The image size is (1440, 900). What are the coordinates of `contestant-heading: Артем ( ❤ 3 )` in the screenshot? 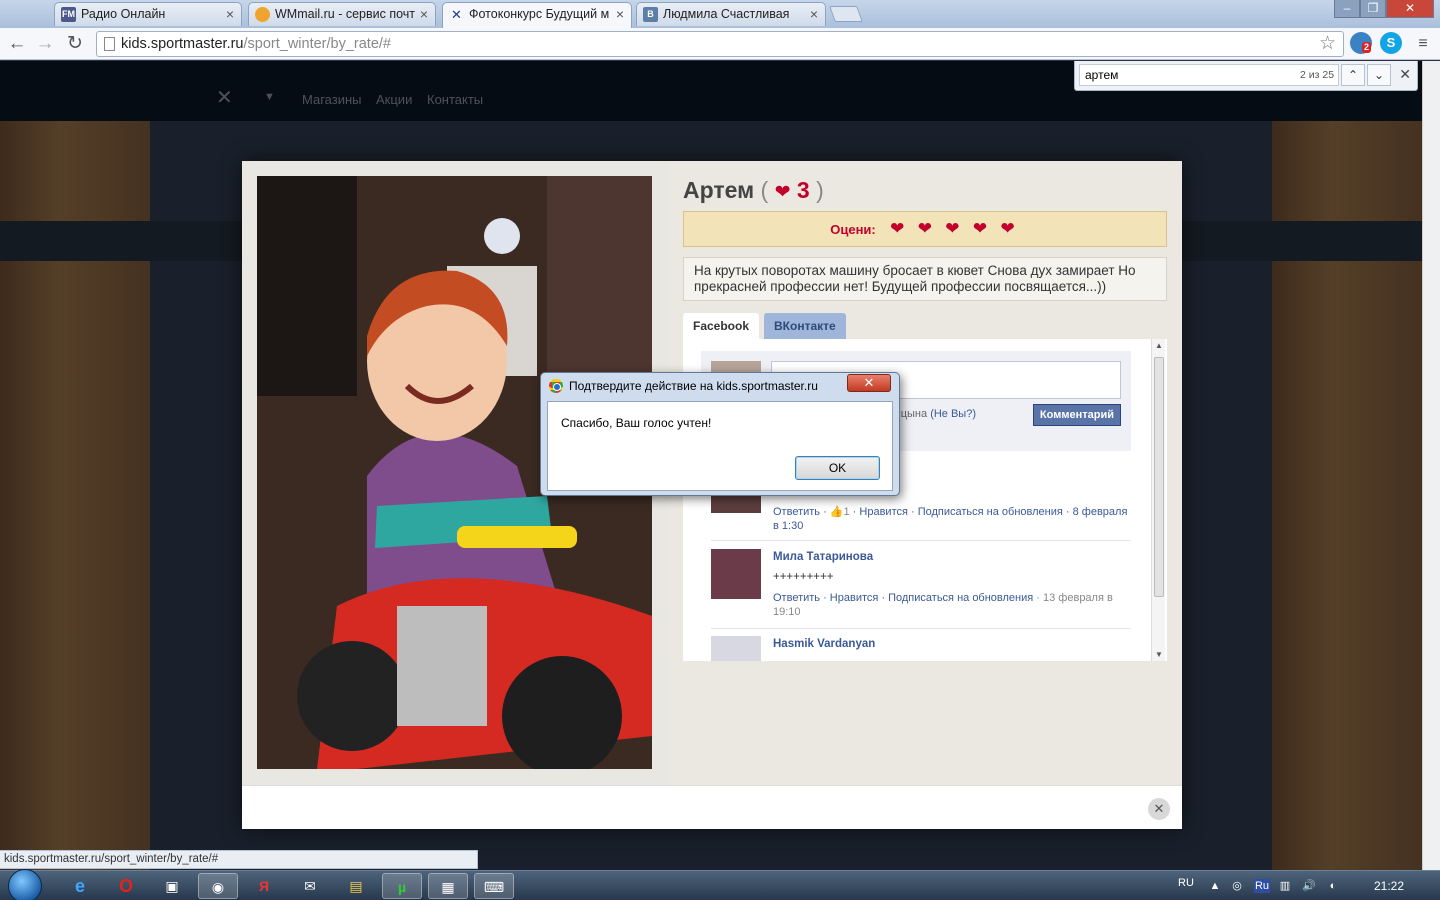 It's located at (753, 190).